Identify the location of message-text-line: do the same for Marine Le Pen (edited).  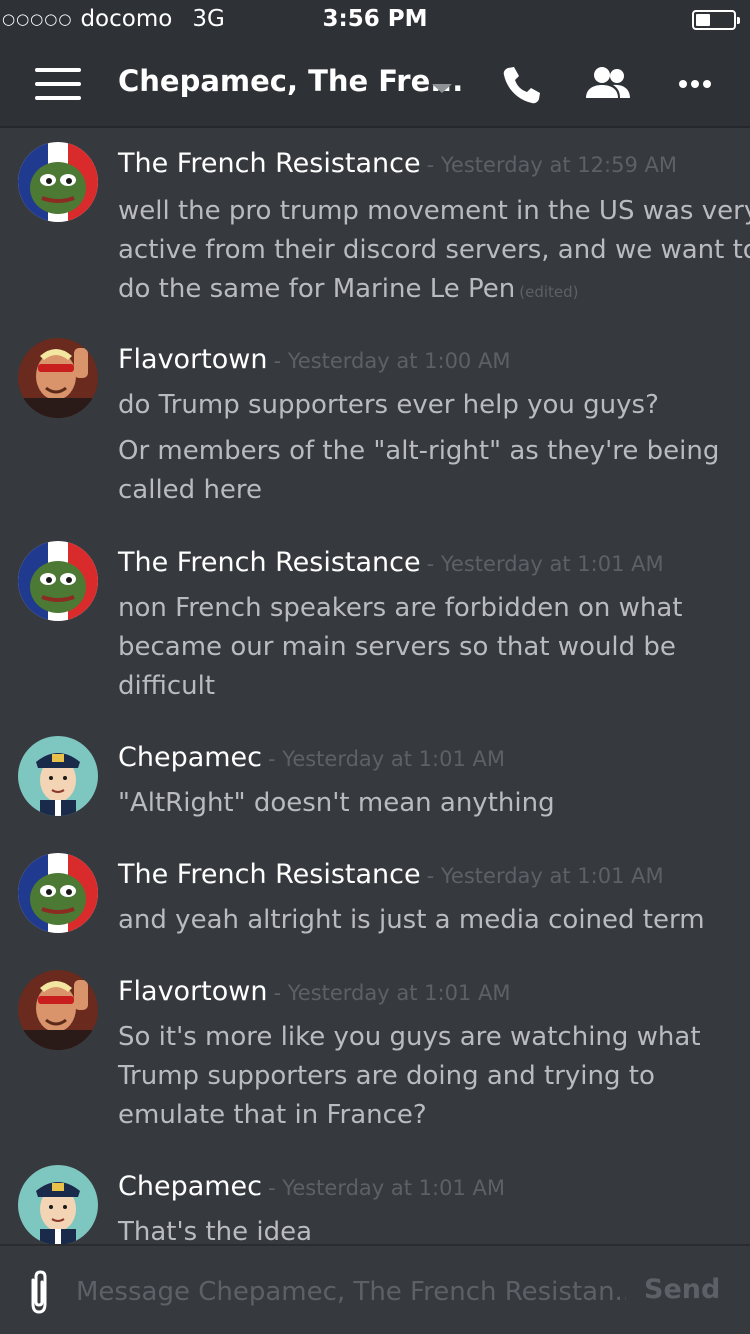
(348, 289).